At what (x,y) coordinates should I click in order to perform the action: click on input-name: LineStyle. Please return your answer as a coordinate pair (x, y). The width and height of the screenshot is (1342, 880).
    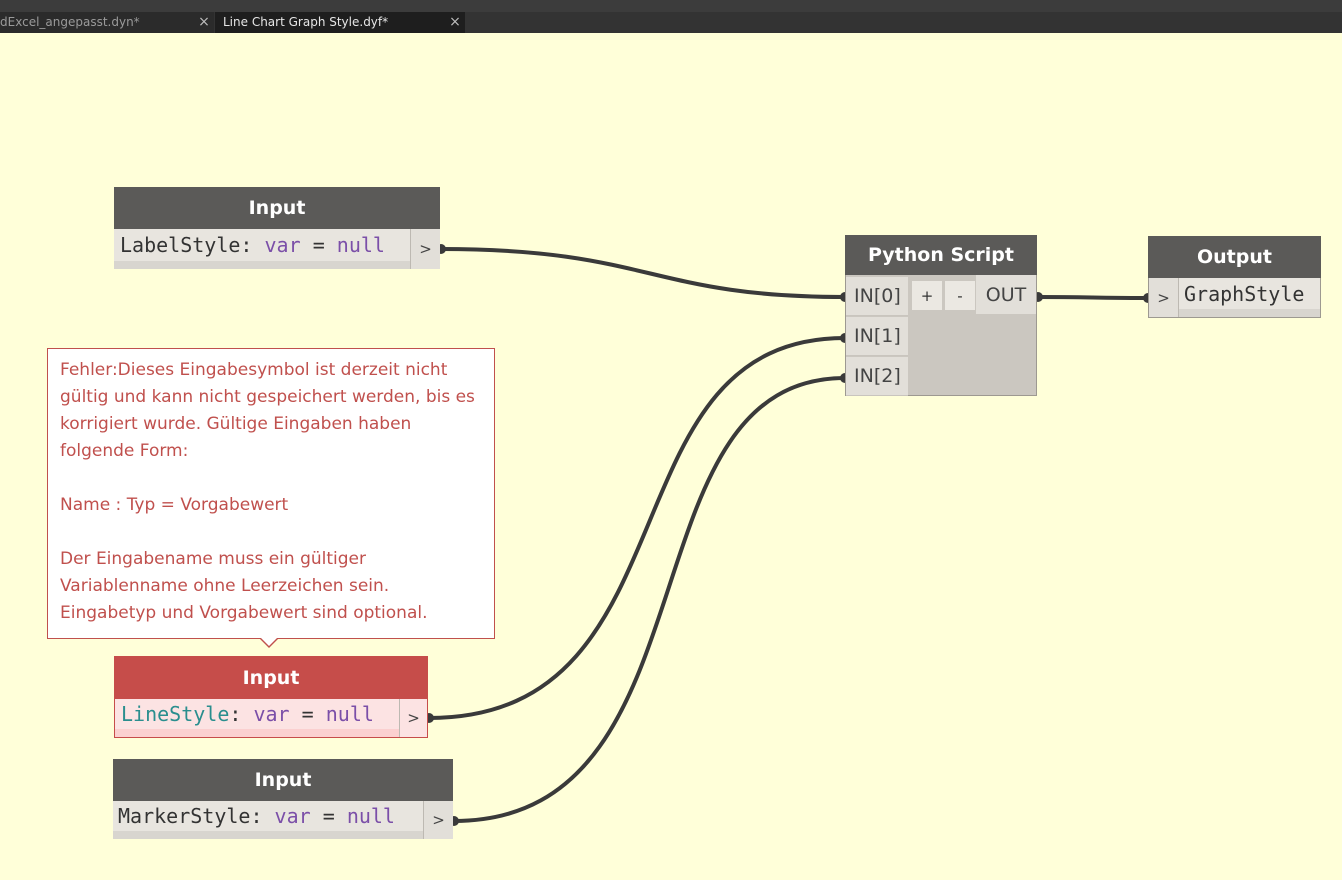
    Looking at the image, I should click on (175, 714).